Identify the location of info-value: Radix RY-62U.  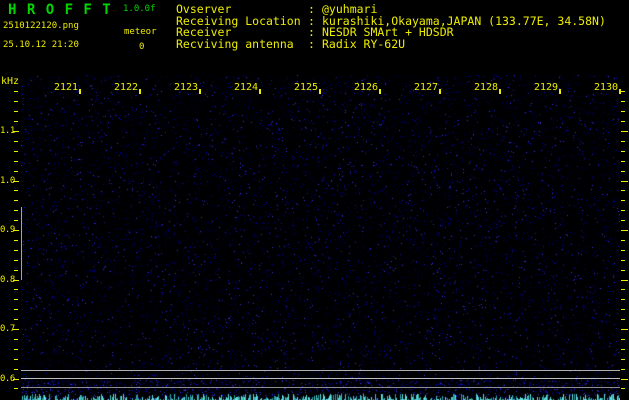
(364, 44).